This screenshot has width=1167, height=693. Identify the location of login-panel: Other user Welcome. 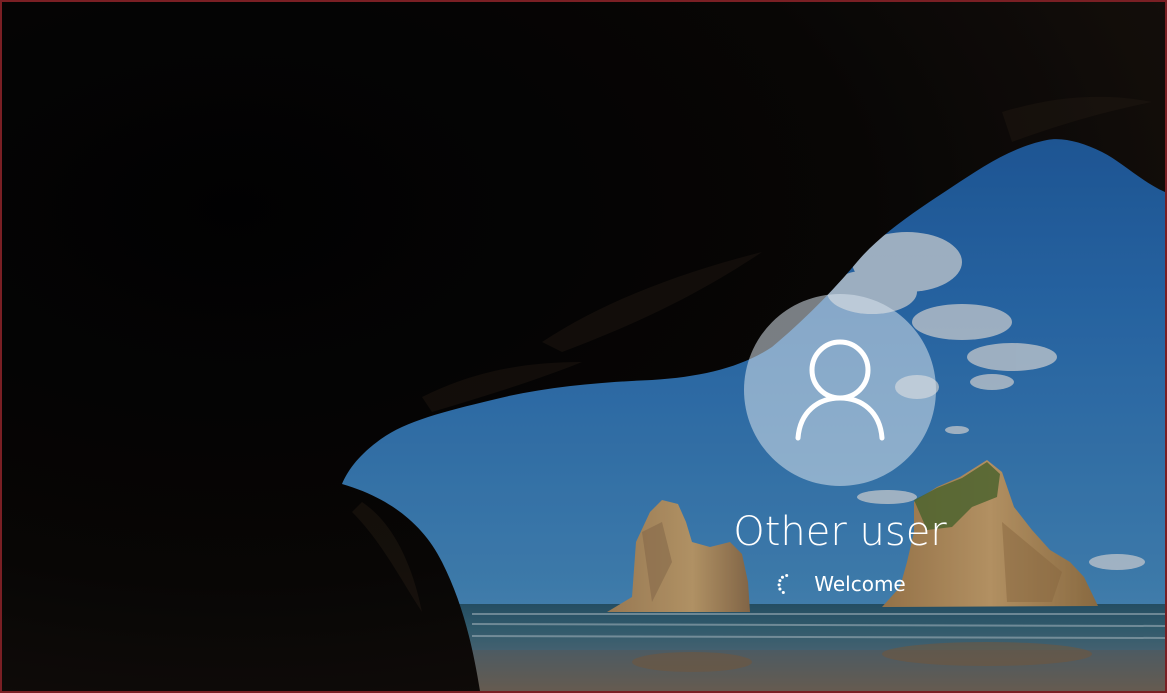
(840, 445).